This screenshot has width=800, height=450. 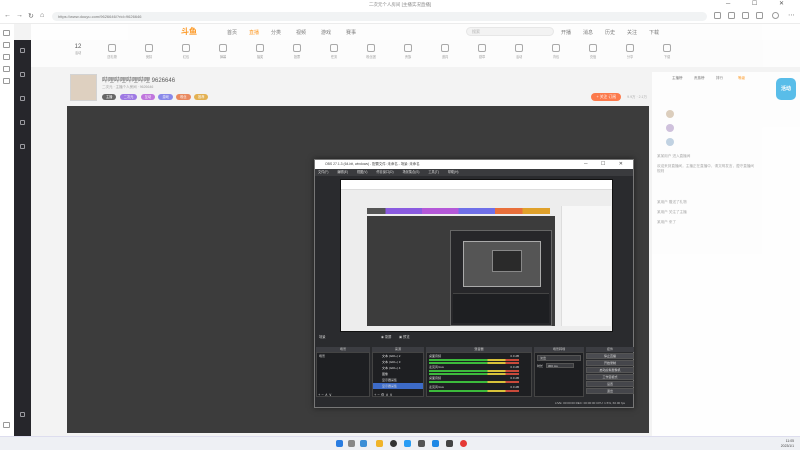 What do you see at coordinates (610, 377) in the screenshot?
I see `studio-mode-button: 工作室模式` at bounding box center [610, 377].